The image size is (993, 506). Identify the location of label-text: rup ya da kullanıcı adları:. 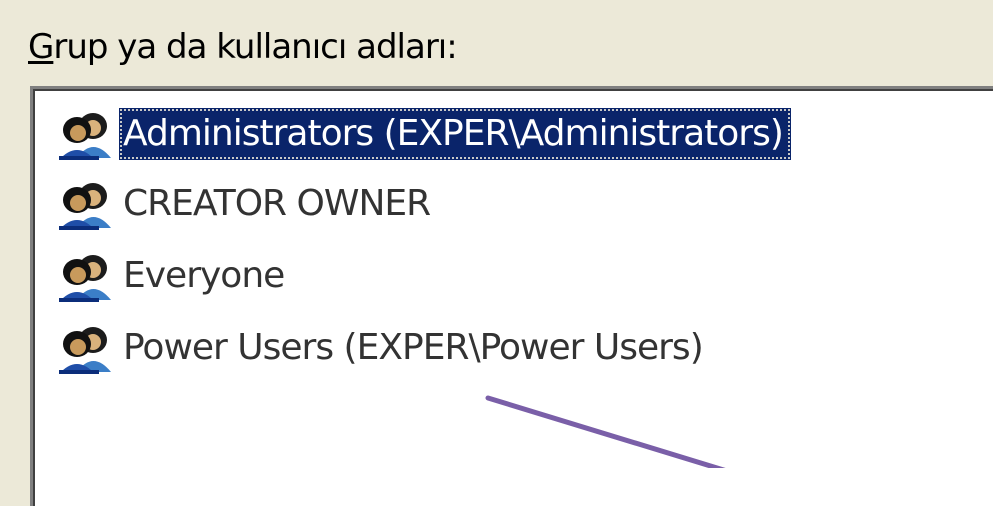
(255, 47).